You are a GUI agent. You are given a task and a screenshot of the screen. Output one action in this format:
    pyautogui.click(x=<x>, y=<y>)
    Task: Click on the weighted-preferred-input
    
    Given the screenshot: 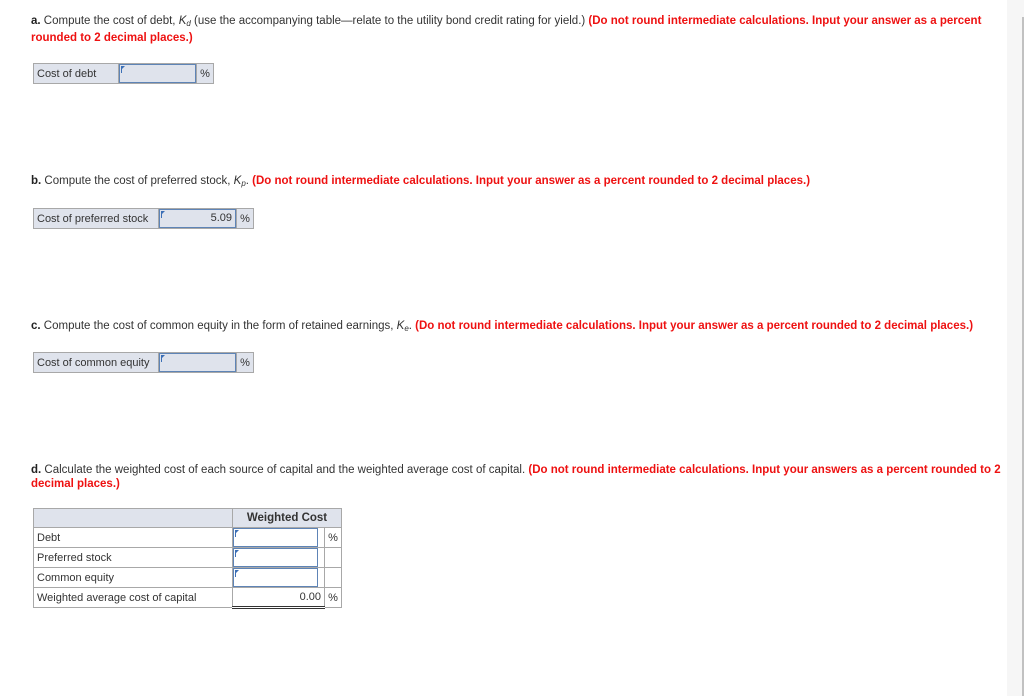 What is the action you would take?
    pyautogui.click(x=275, y=557)
    